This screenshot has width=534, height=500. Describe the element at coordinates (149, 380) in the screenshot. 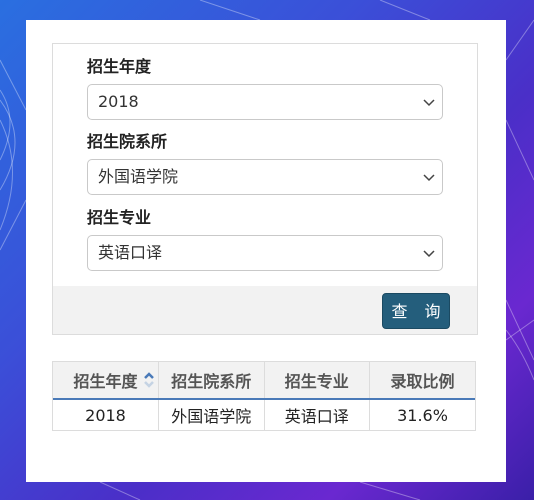

I see `sort-icon` at that location.